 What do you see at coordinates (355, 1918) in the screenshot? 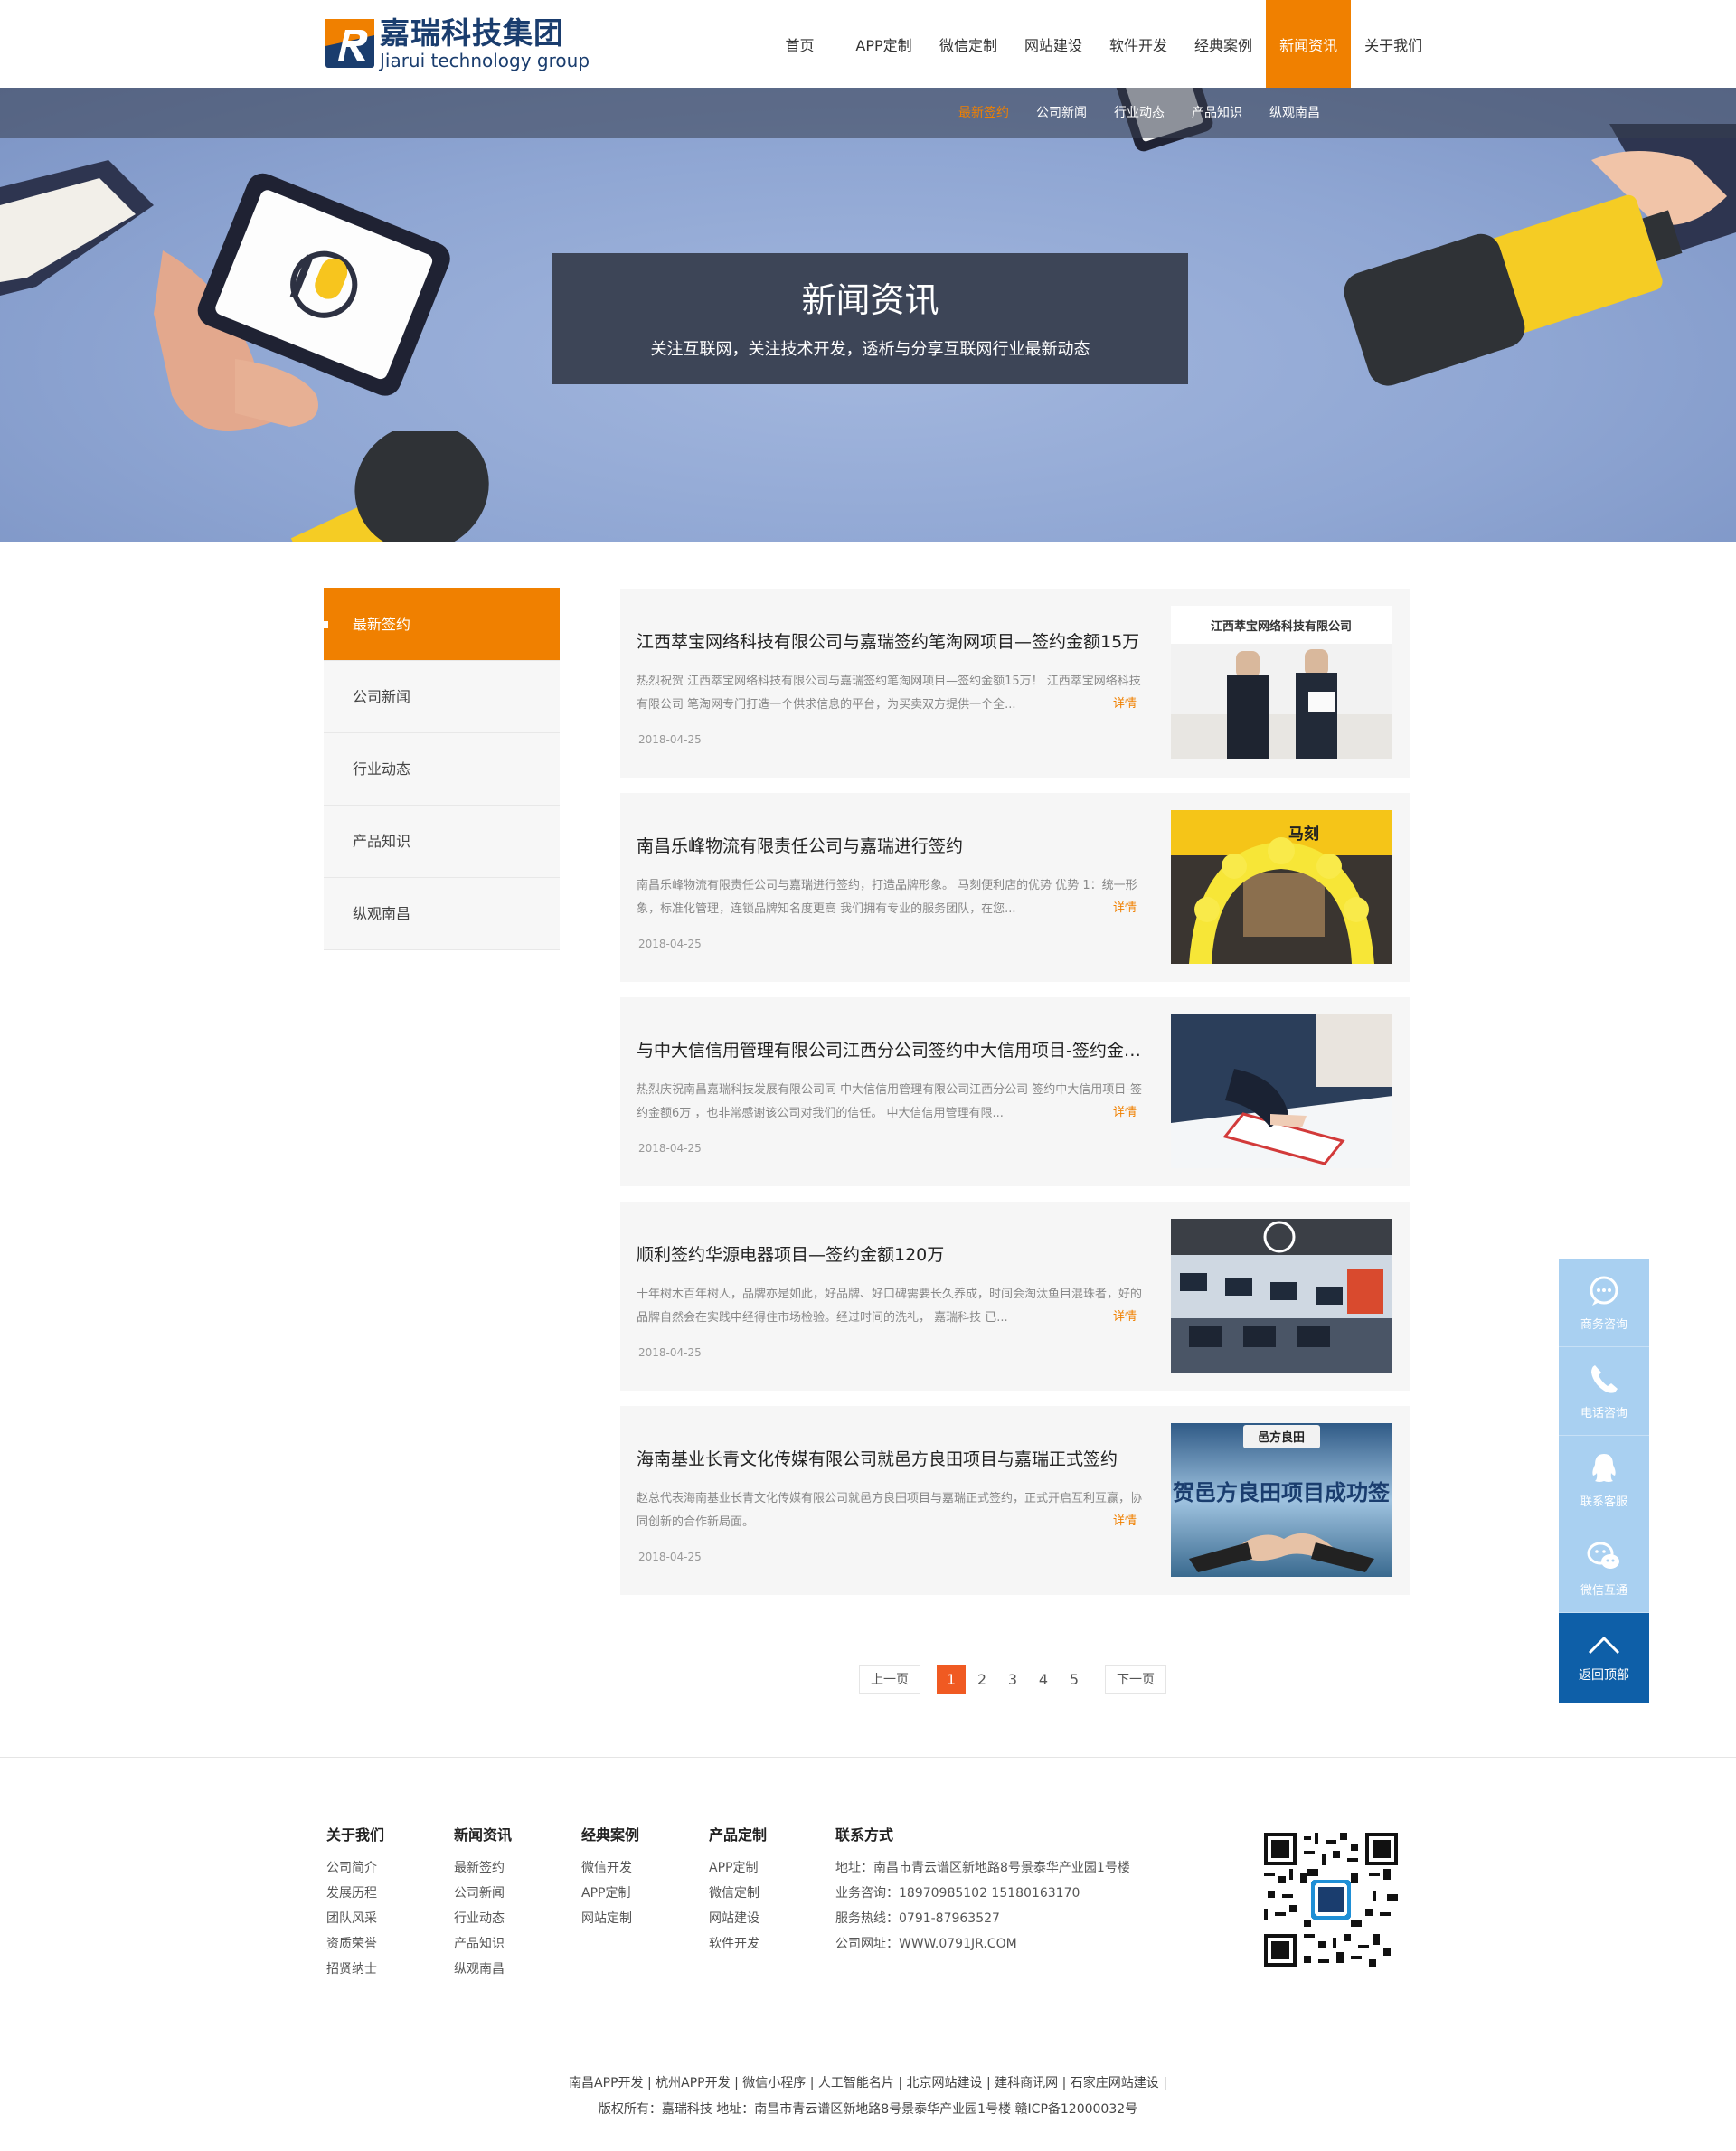
I see `footer-link: 团队风采` at bounding box center [355, 1918].